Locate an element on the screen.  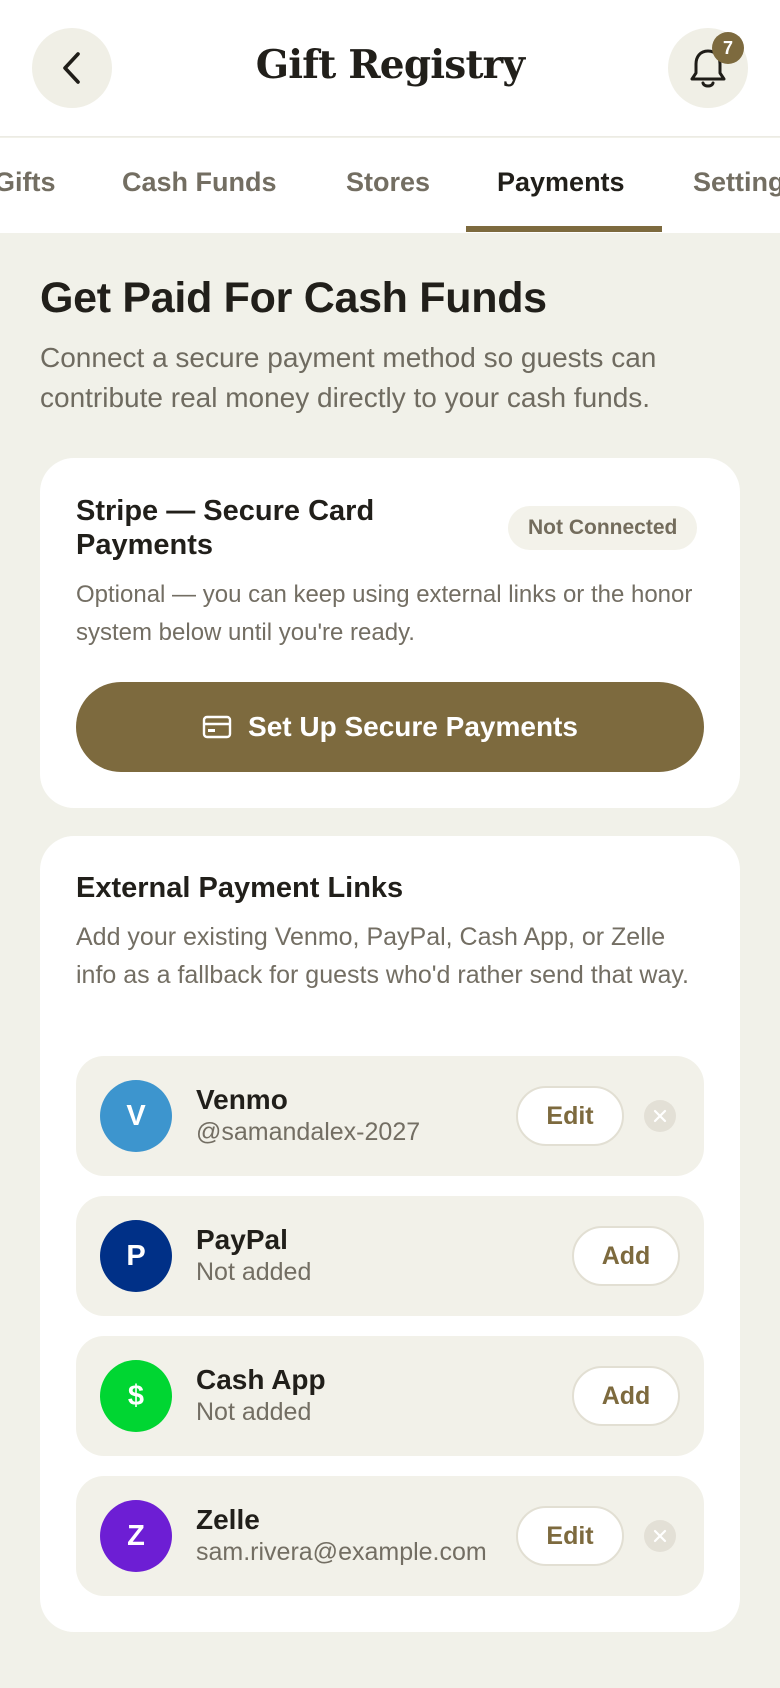
remove-venmo-button is located at coordinates (660, 1116).